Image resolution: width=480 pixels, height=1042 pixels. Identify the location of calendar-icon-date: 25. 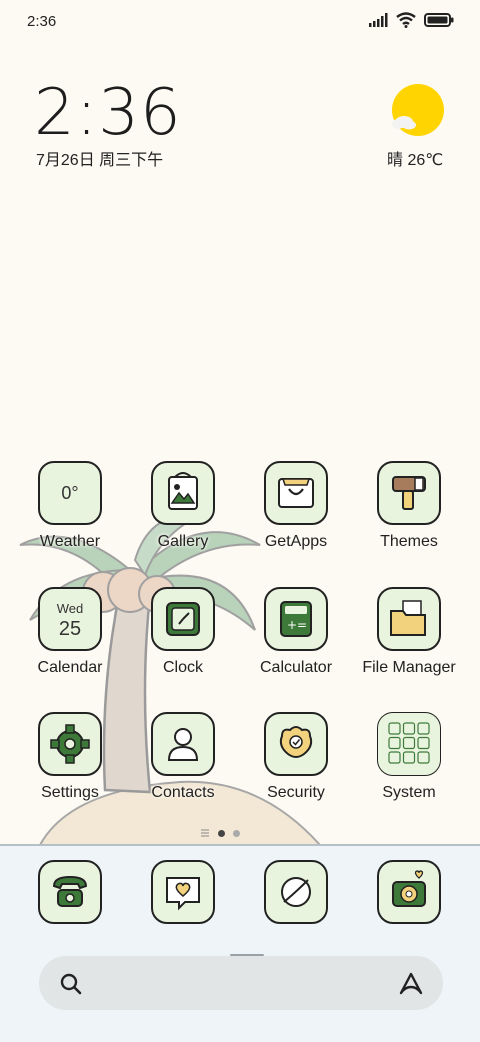
(70, 629).